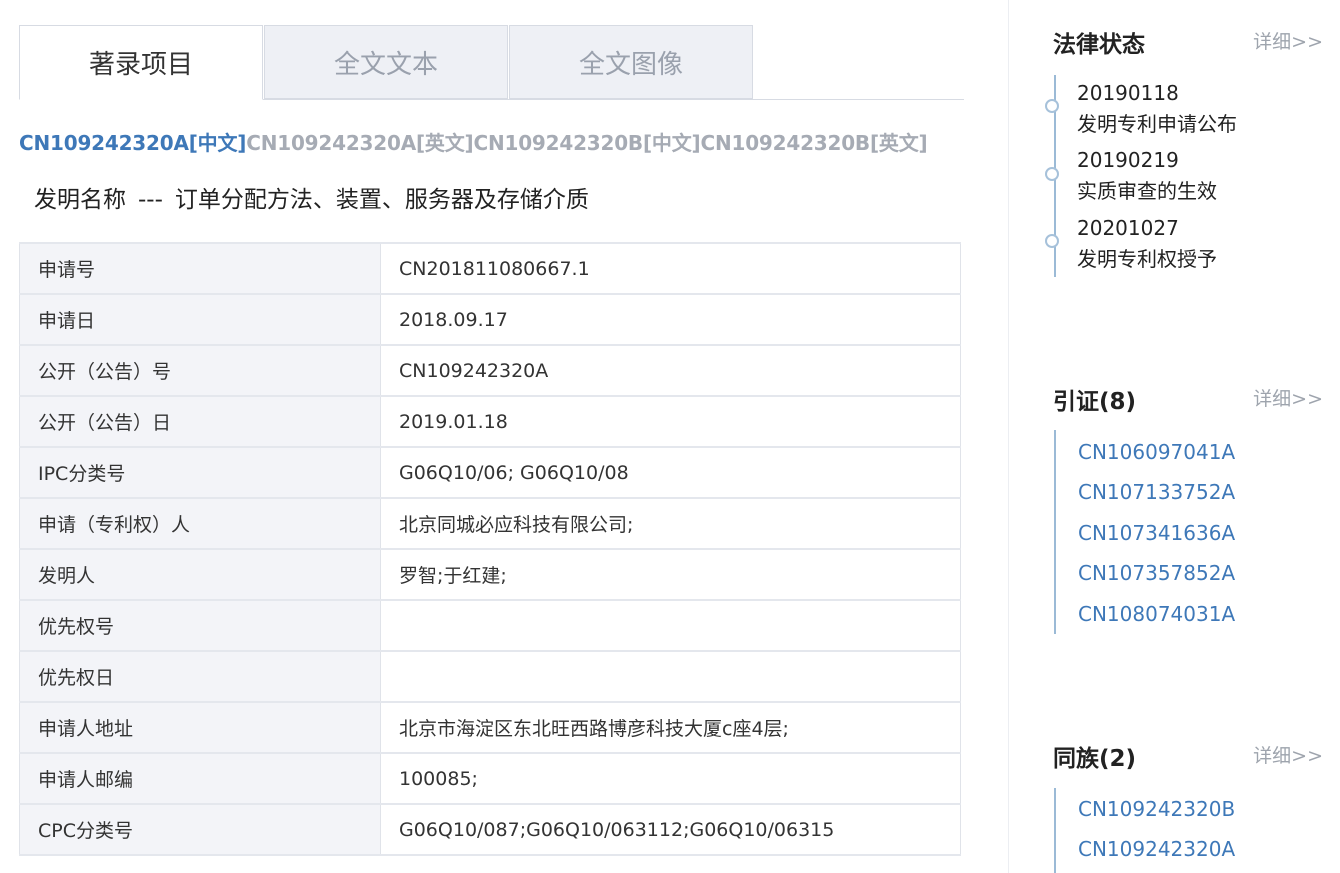 This screenshot has width=1340, height=873. Describe the element at coordinates (670, 370) in the screenshot. I see `field-value: CN109242320A` at that location.